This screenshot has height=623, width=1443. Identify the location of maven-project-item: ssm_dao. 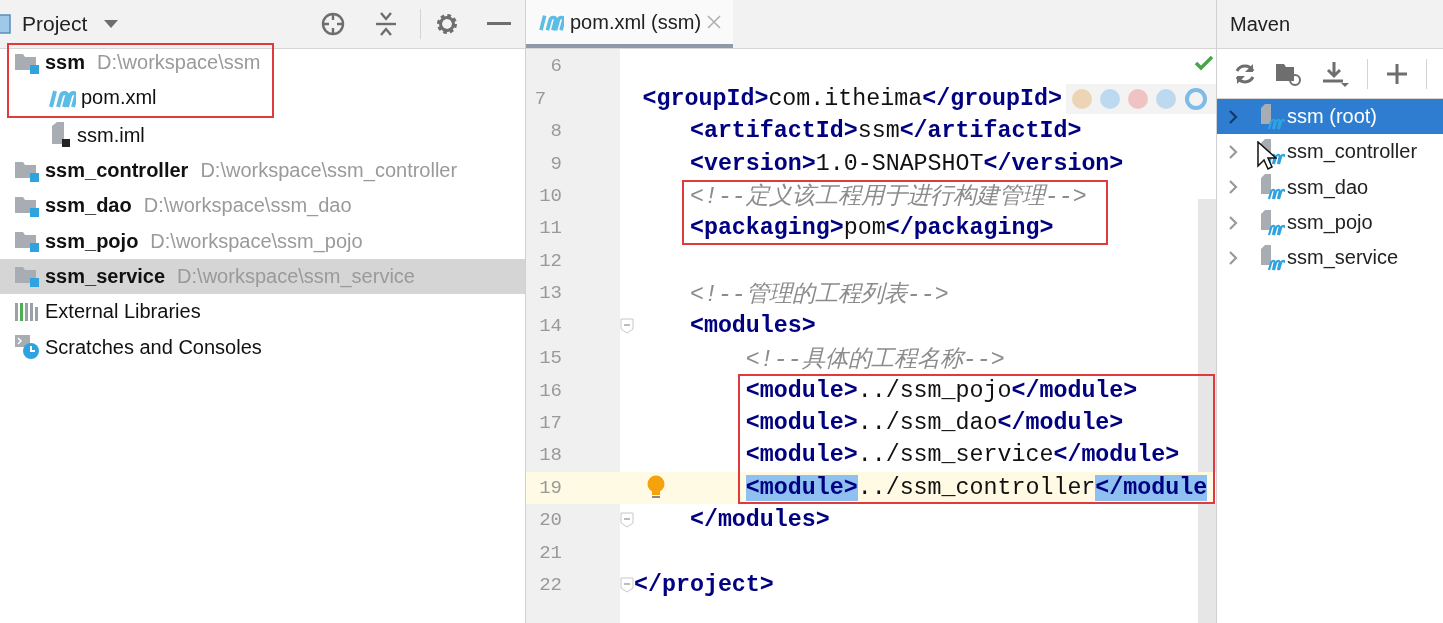
(1330, 187).